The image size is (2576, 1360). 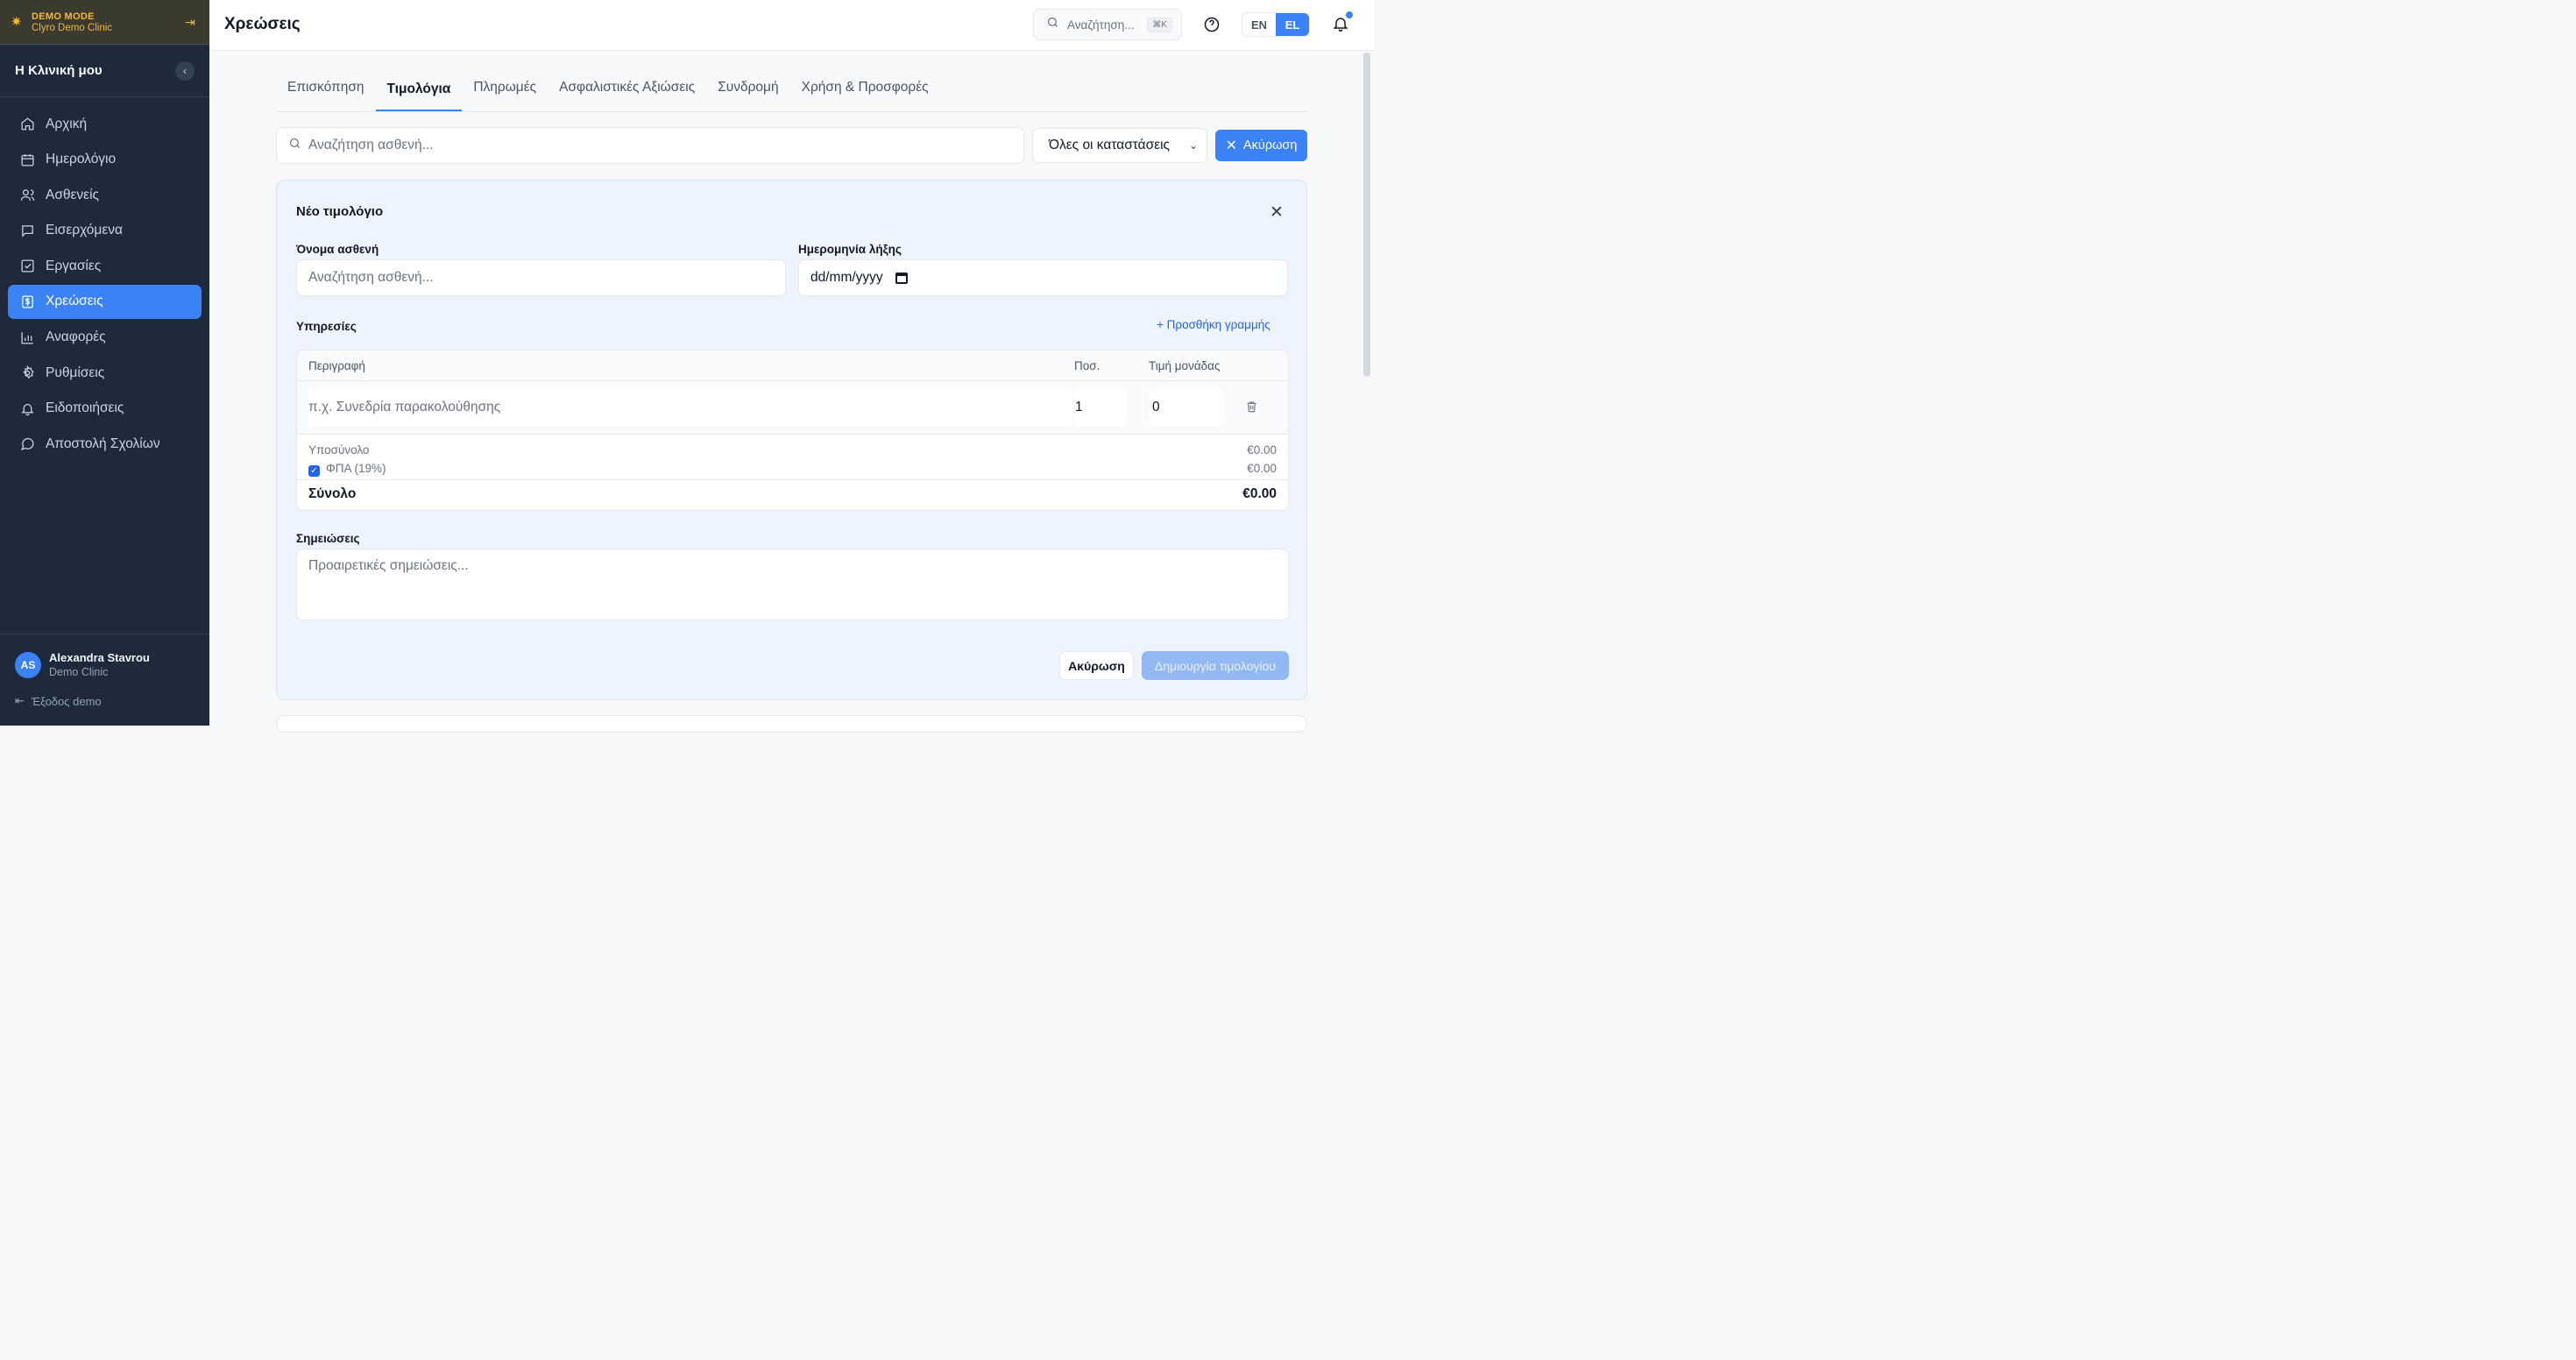 What do you see at coordinates (339, 450) in the screenshot?
I see `subtotal-label: Υποσύνολο` at bounding box center [339, 450].